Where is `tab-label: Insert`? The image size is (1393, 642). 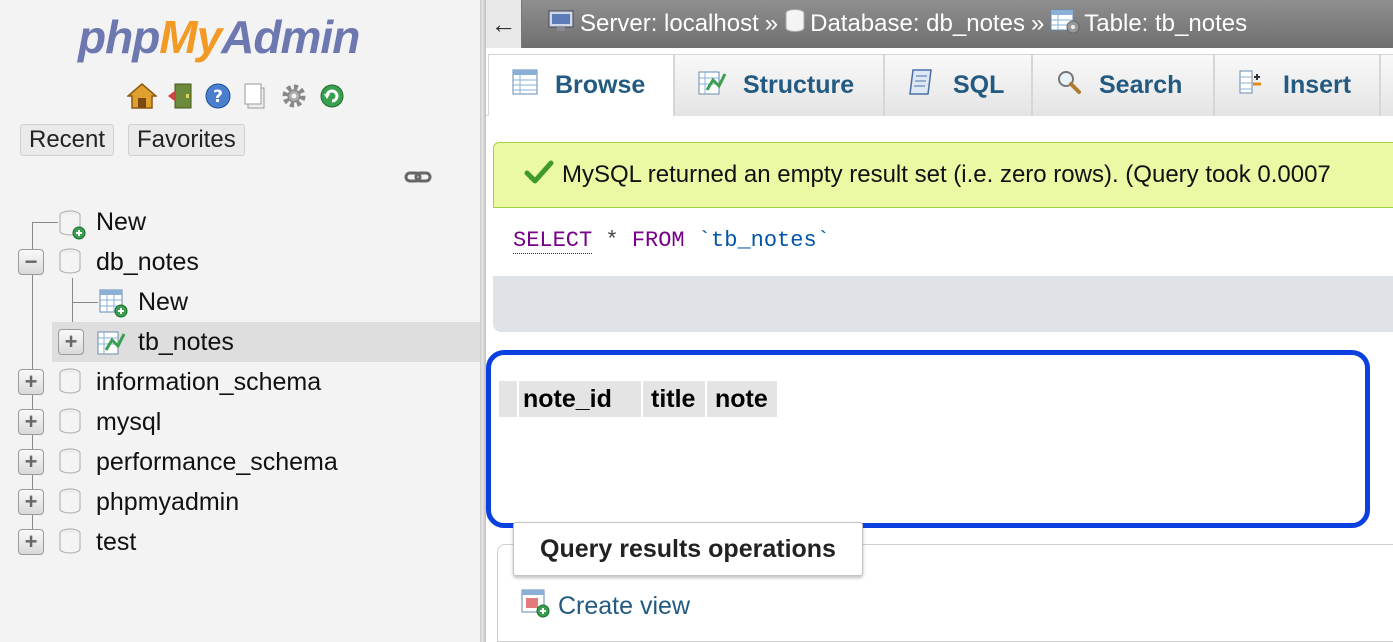 tab-label: Insert is located at coordinates (1317, 85).